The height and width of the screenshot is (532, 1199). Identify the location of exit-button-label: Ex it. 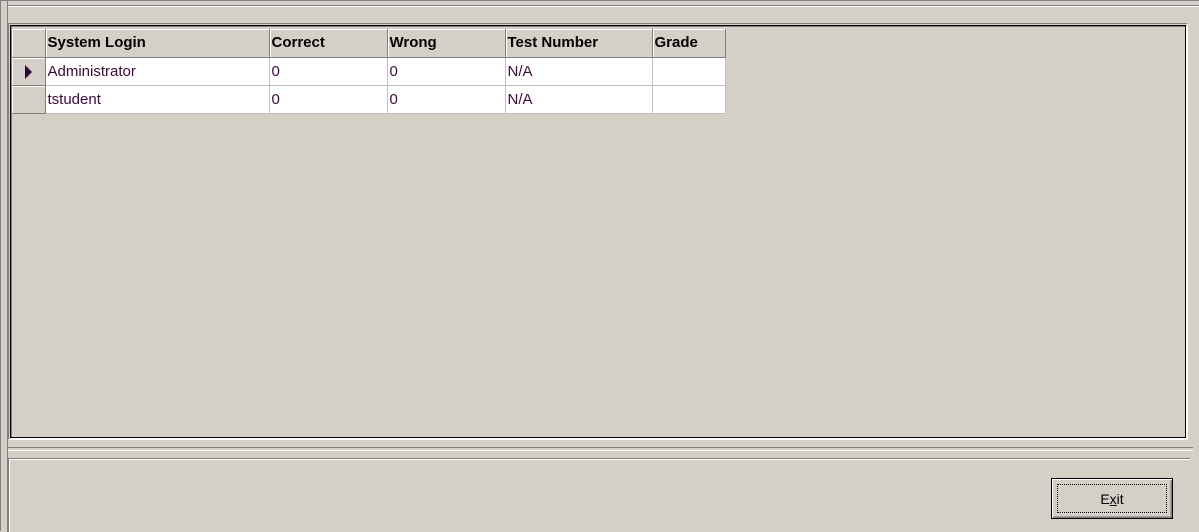
(1112, 498).